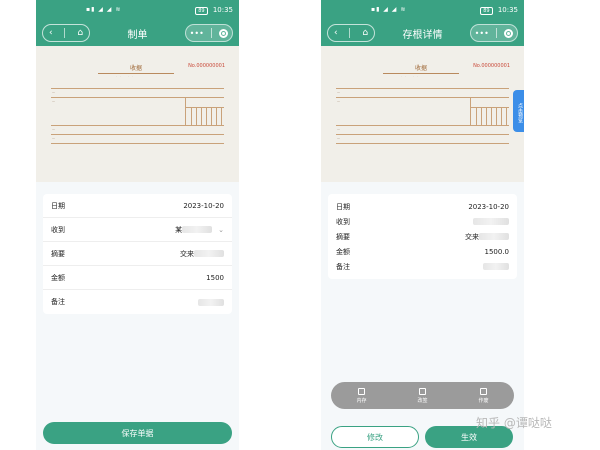  I want to click on field-value: 1500.0, so click(497, 251).